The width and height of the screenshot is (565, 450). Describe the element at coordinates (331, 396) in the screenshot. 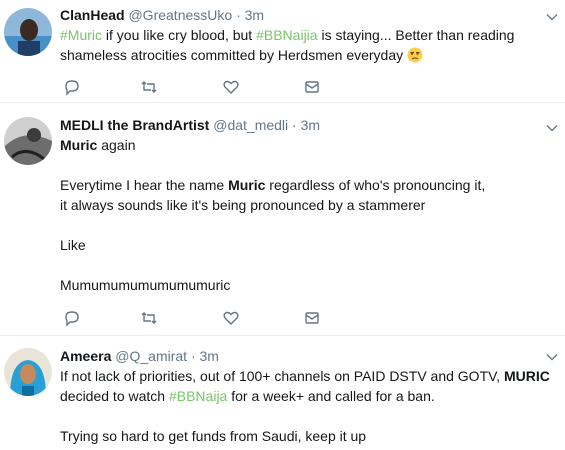

I see `text-segment: for a week+ and called for a ban.` at that location.